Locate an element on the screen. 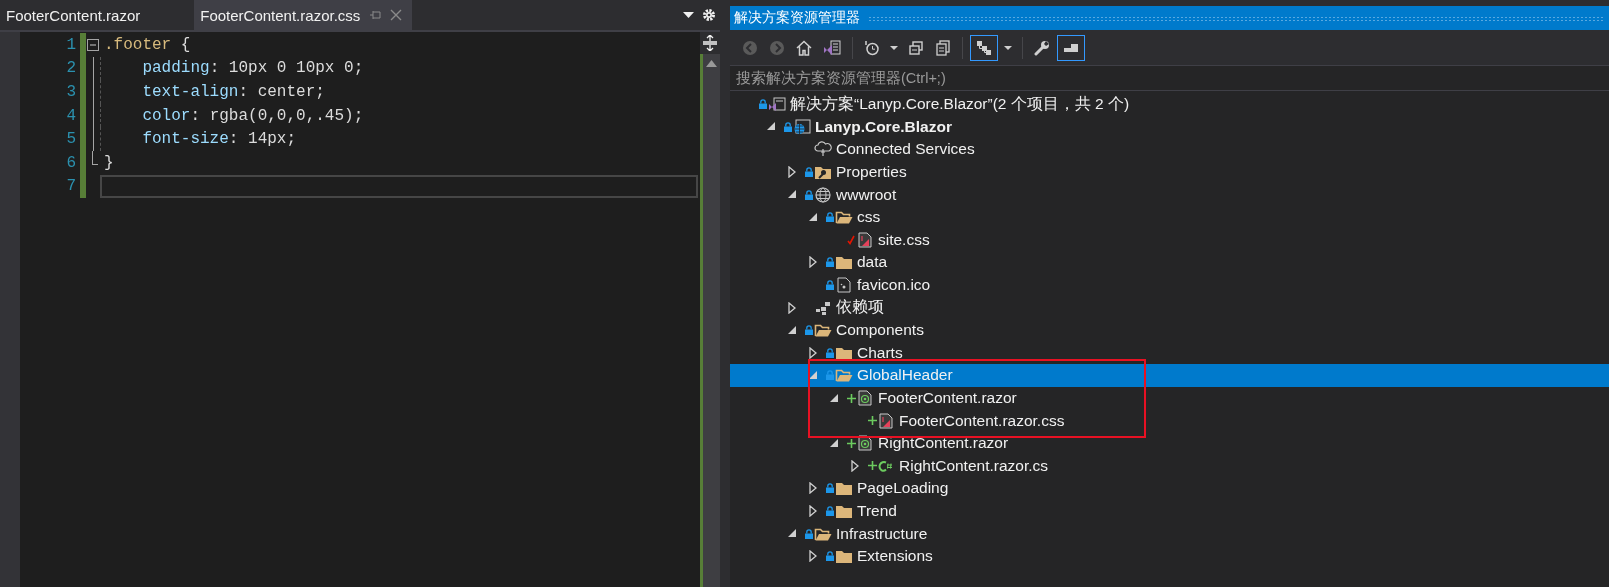 This screenshot has width=1609, height=587. item-label: Trend is located at coordinates (877, 511).